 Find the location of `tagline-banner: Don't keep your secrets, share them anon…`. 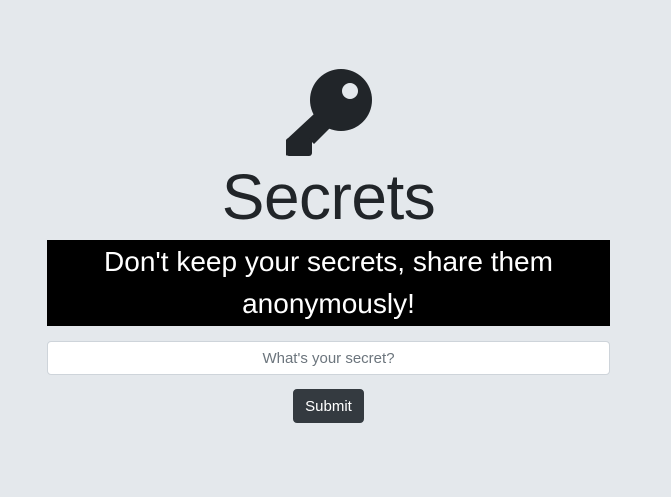

tagline-banner: Don't keep your secrets, share them anon… is located at coordinates (328, 283).